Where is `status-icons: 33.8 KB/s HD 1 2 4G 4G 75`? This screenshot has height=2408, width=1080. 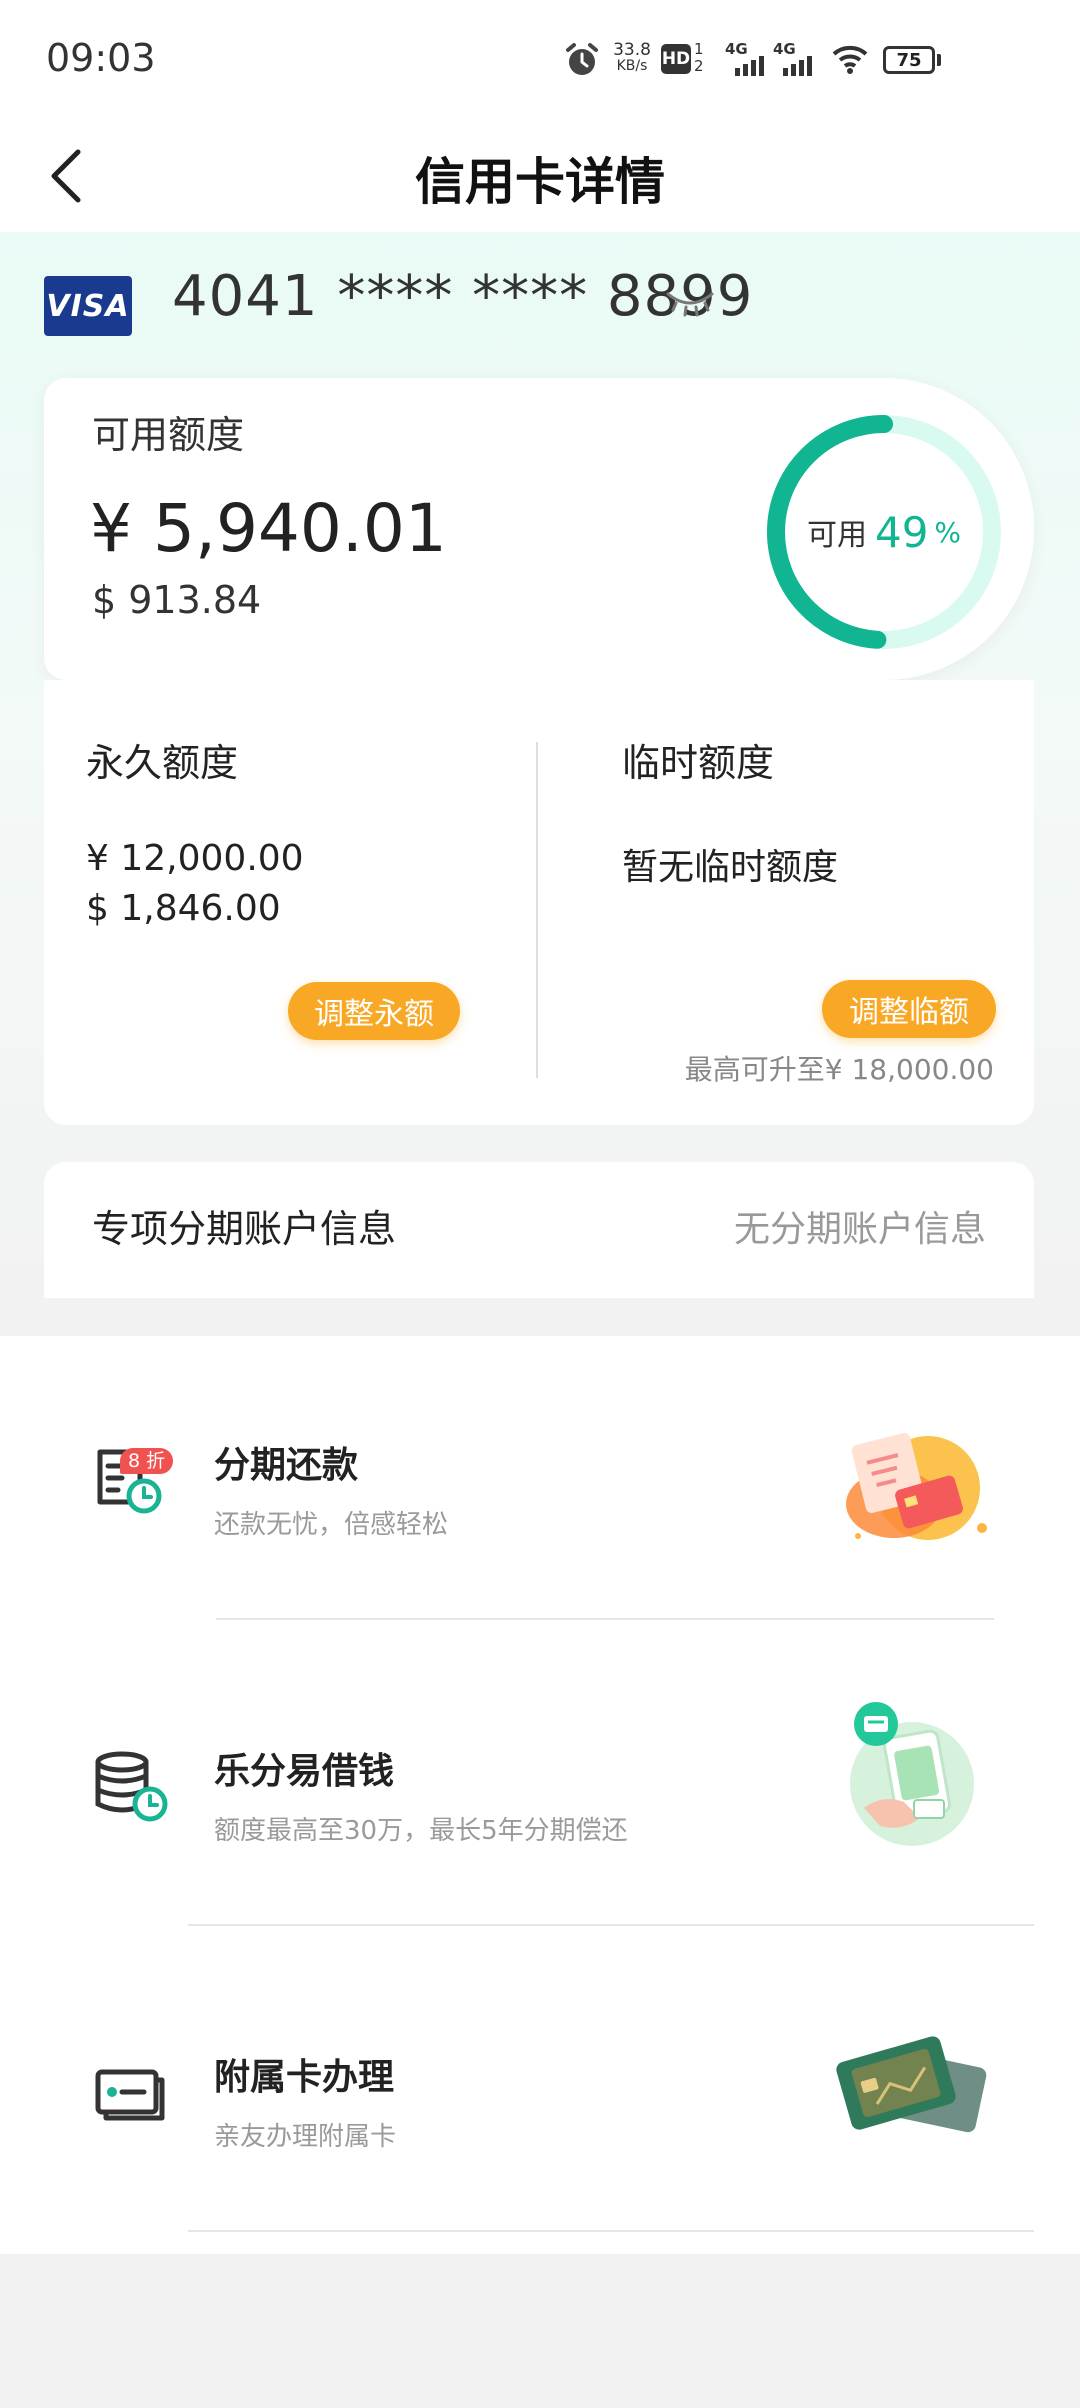
status-icons: 33.8 KB/s HD 1 2 4G 4G 75 is located at coordinates (805, 61).